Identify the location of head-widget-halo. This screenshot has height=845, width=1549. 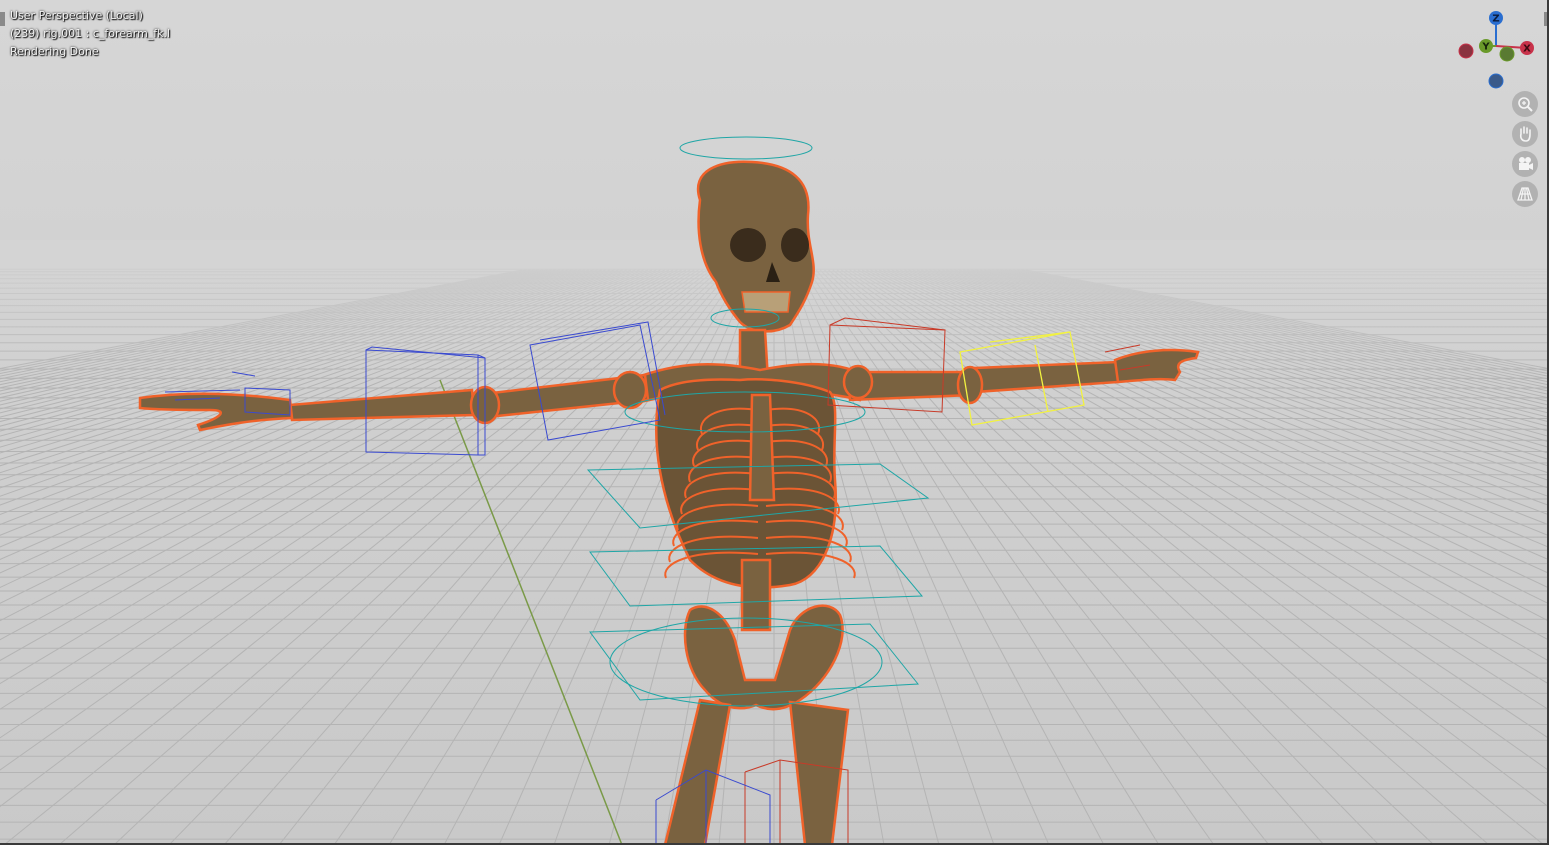
(746, 148).